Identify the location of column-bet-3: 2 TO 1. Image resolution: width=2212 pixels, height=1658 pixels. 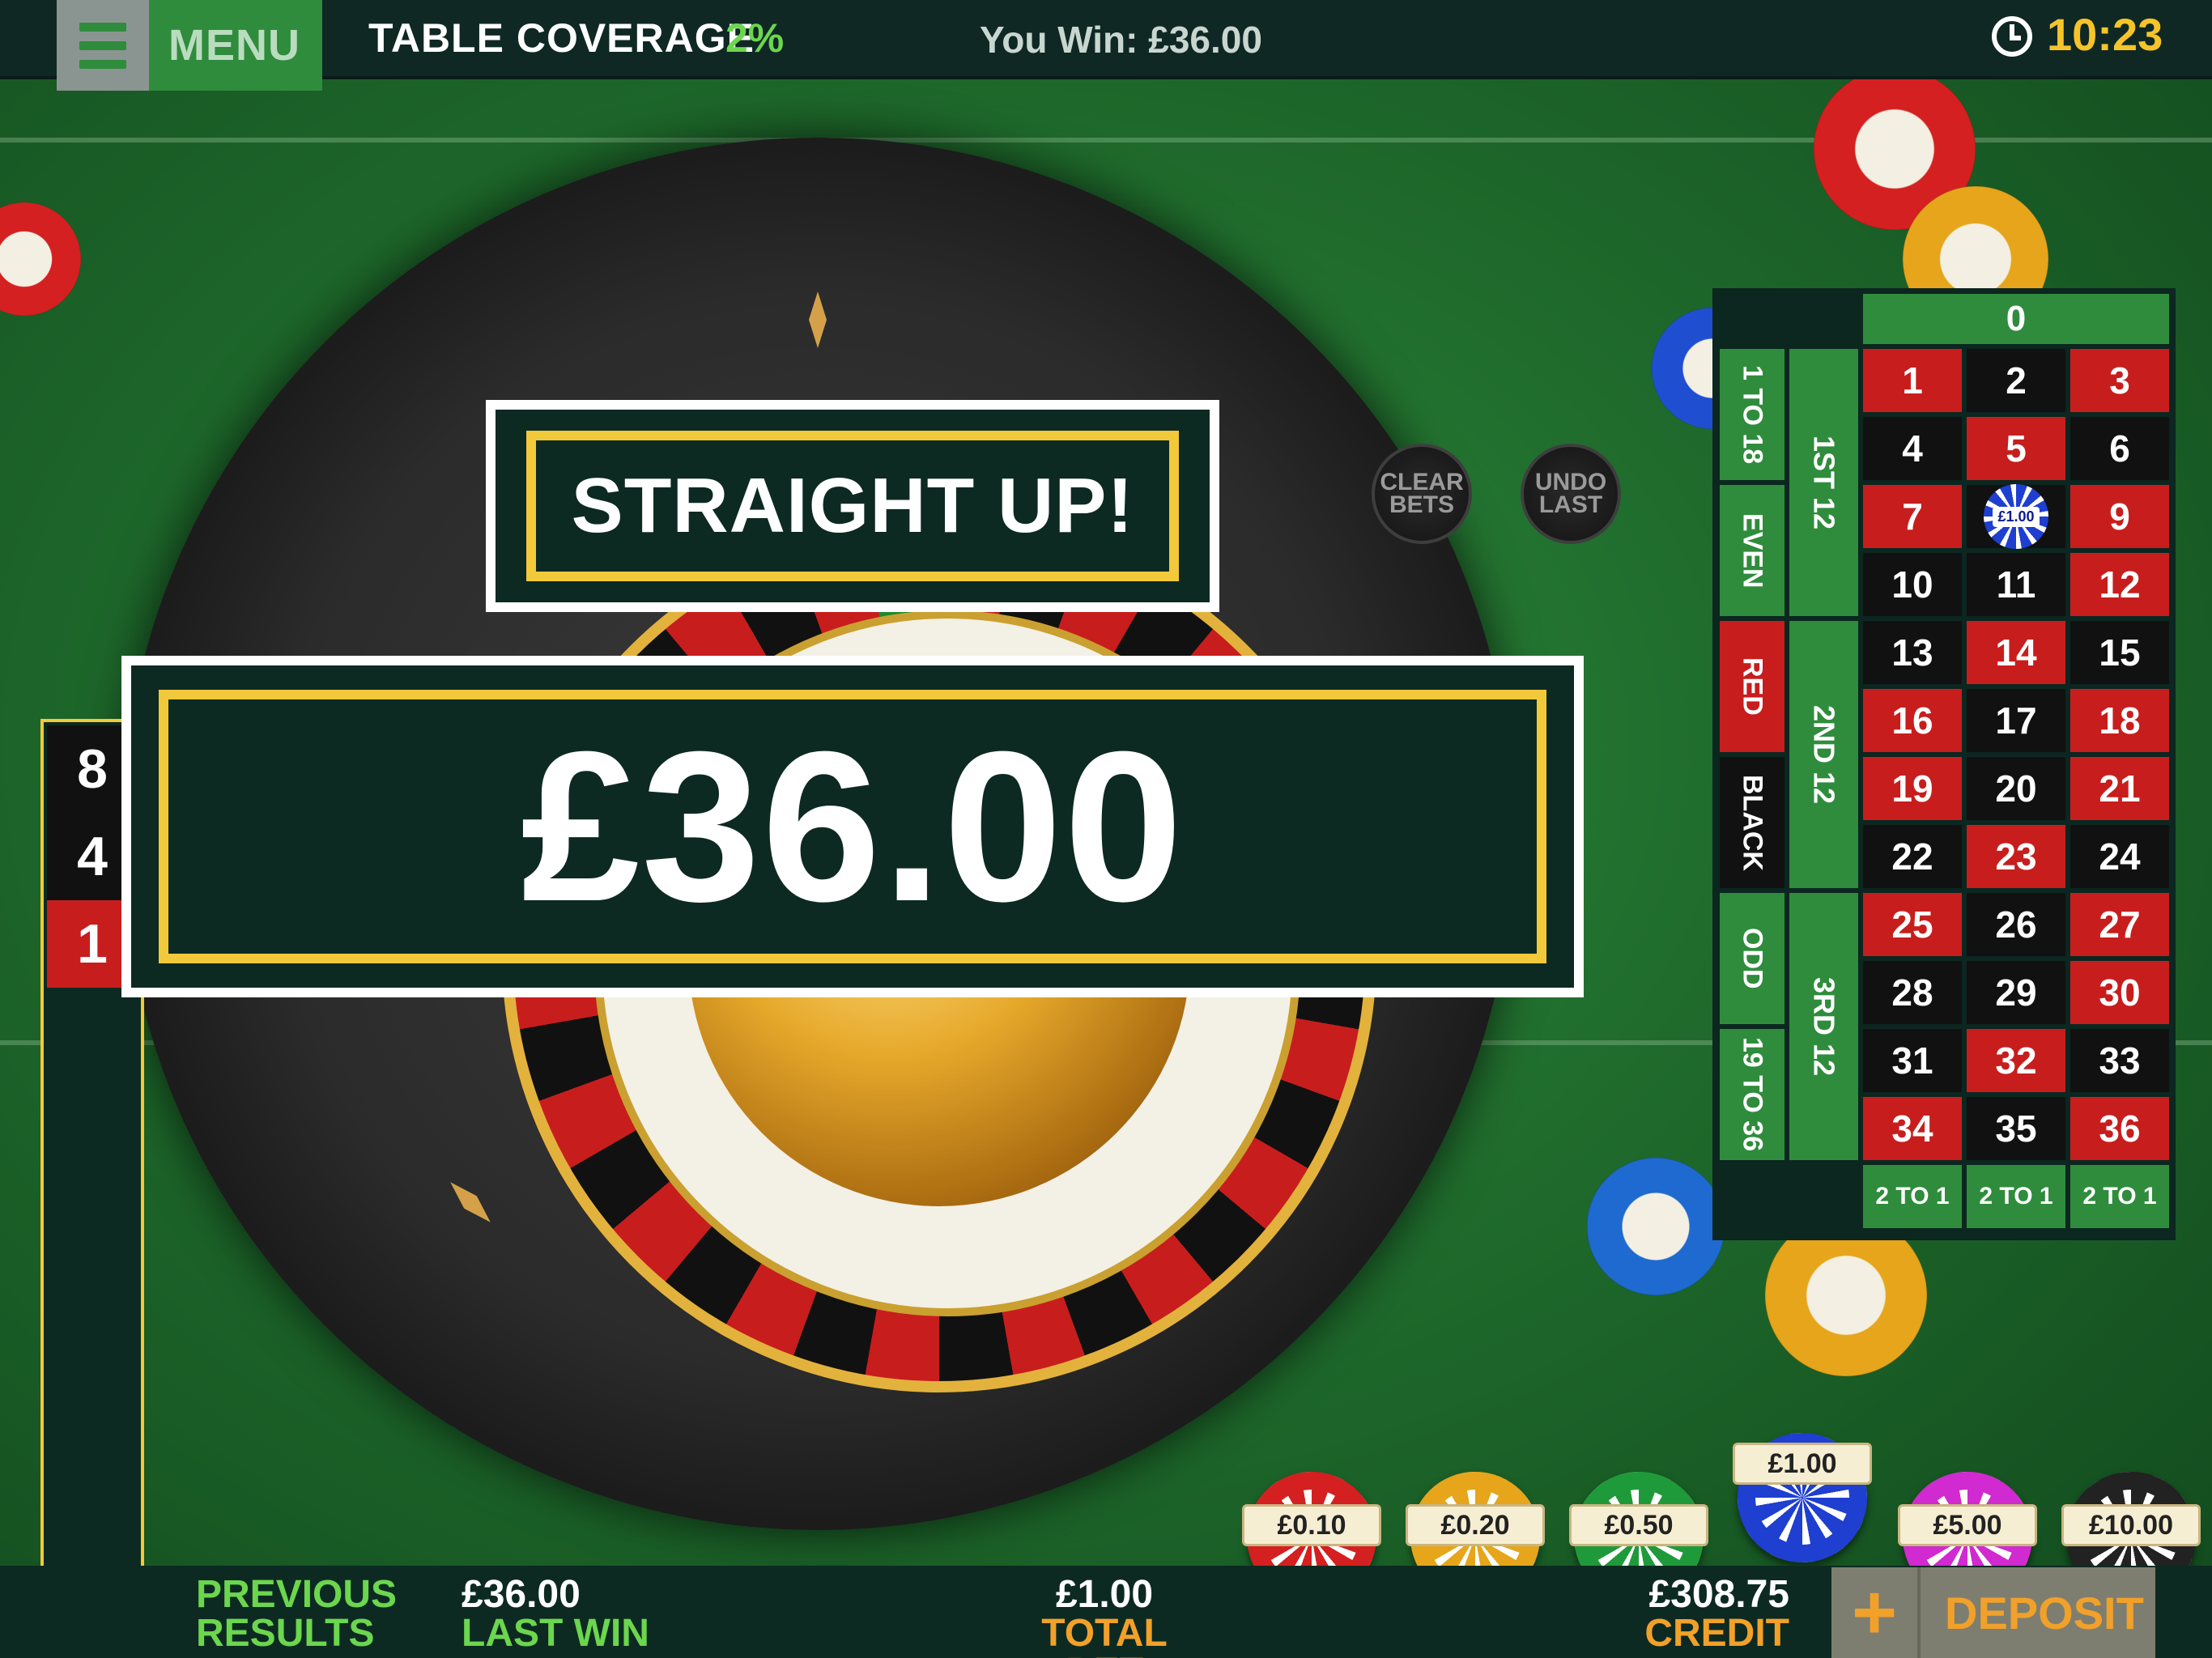
(2120, 1197).